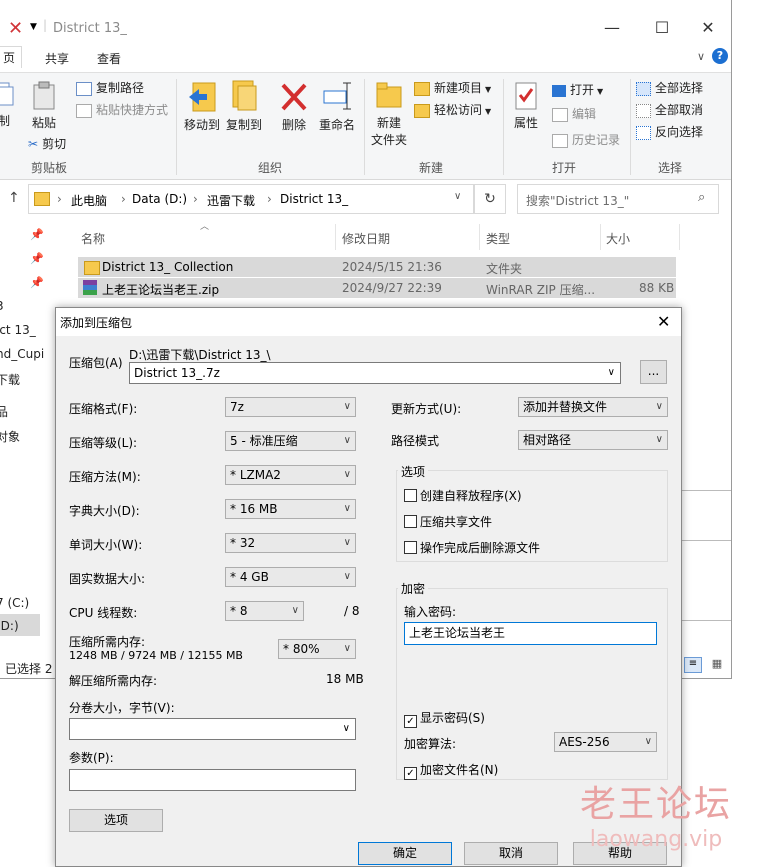 This screenshot has width=758, height=867. What do you see at coordinates (4, 411) in the screenshot?
I see `nav-item: 品` at bounding box center [4, 411].